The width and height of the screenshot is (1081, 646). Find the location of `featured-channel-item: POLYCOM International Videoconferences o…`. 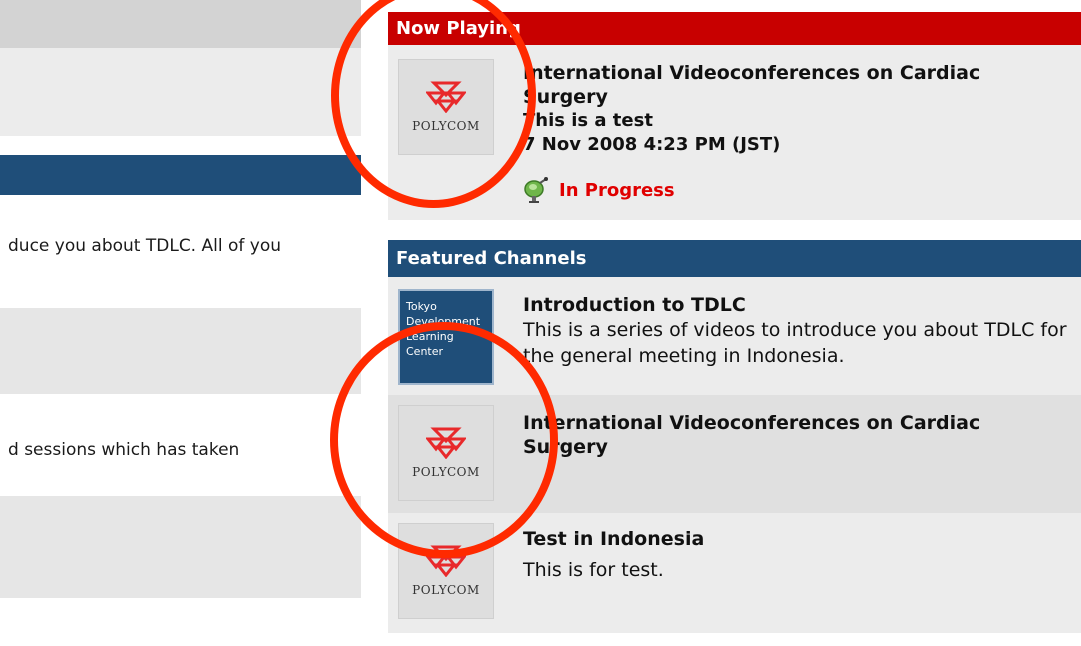

featured-channel-item: POLYCOM International Videoconferences o… is located at coordinates (734, 454).